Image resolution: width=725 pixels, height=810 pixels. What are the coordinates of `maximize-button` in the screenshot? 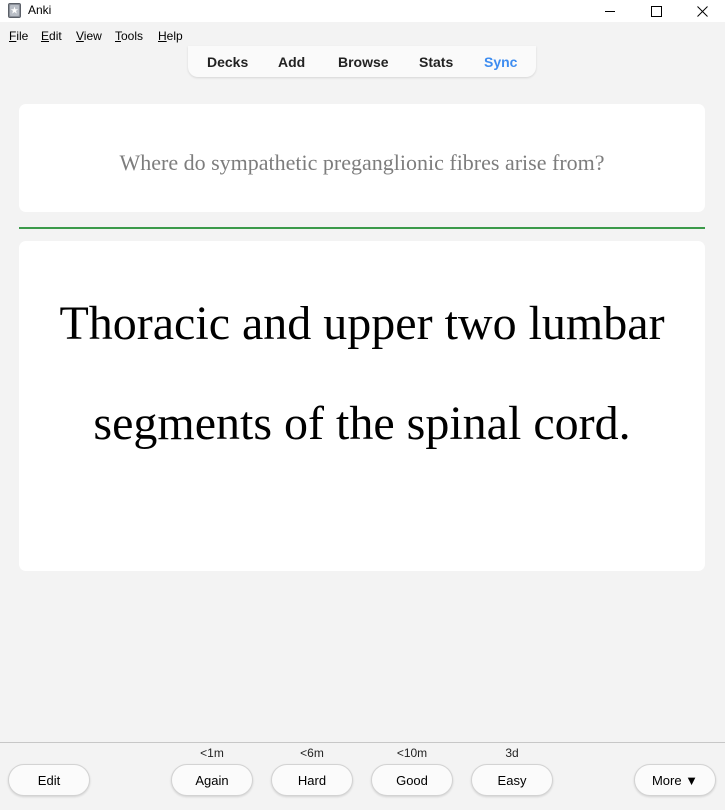 It's located at (656, 11).